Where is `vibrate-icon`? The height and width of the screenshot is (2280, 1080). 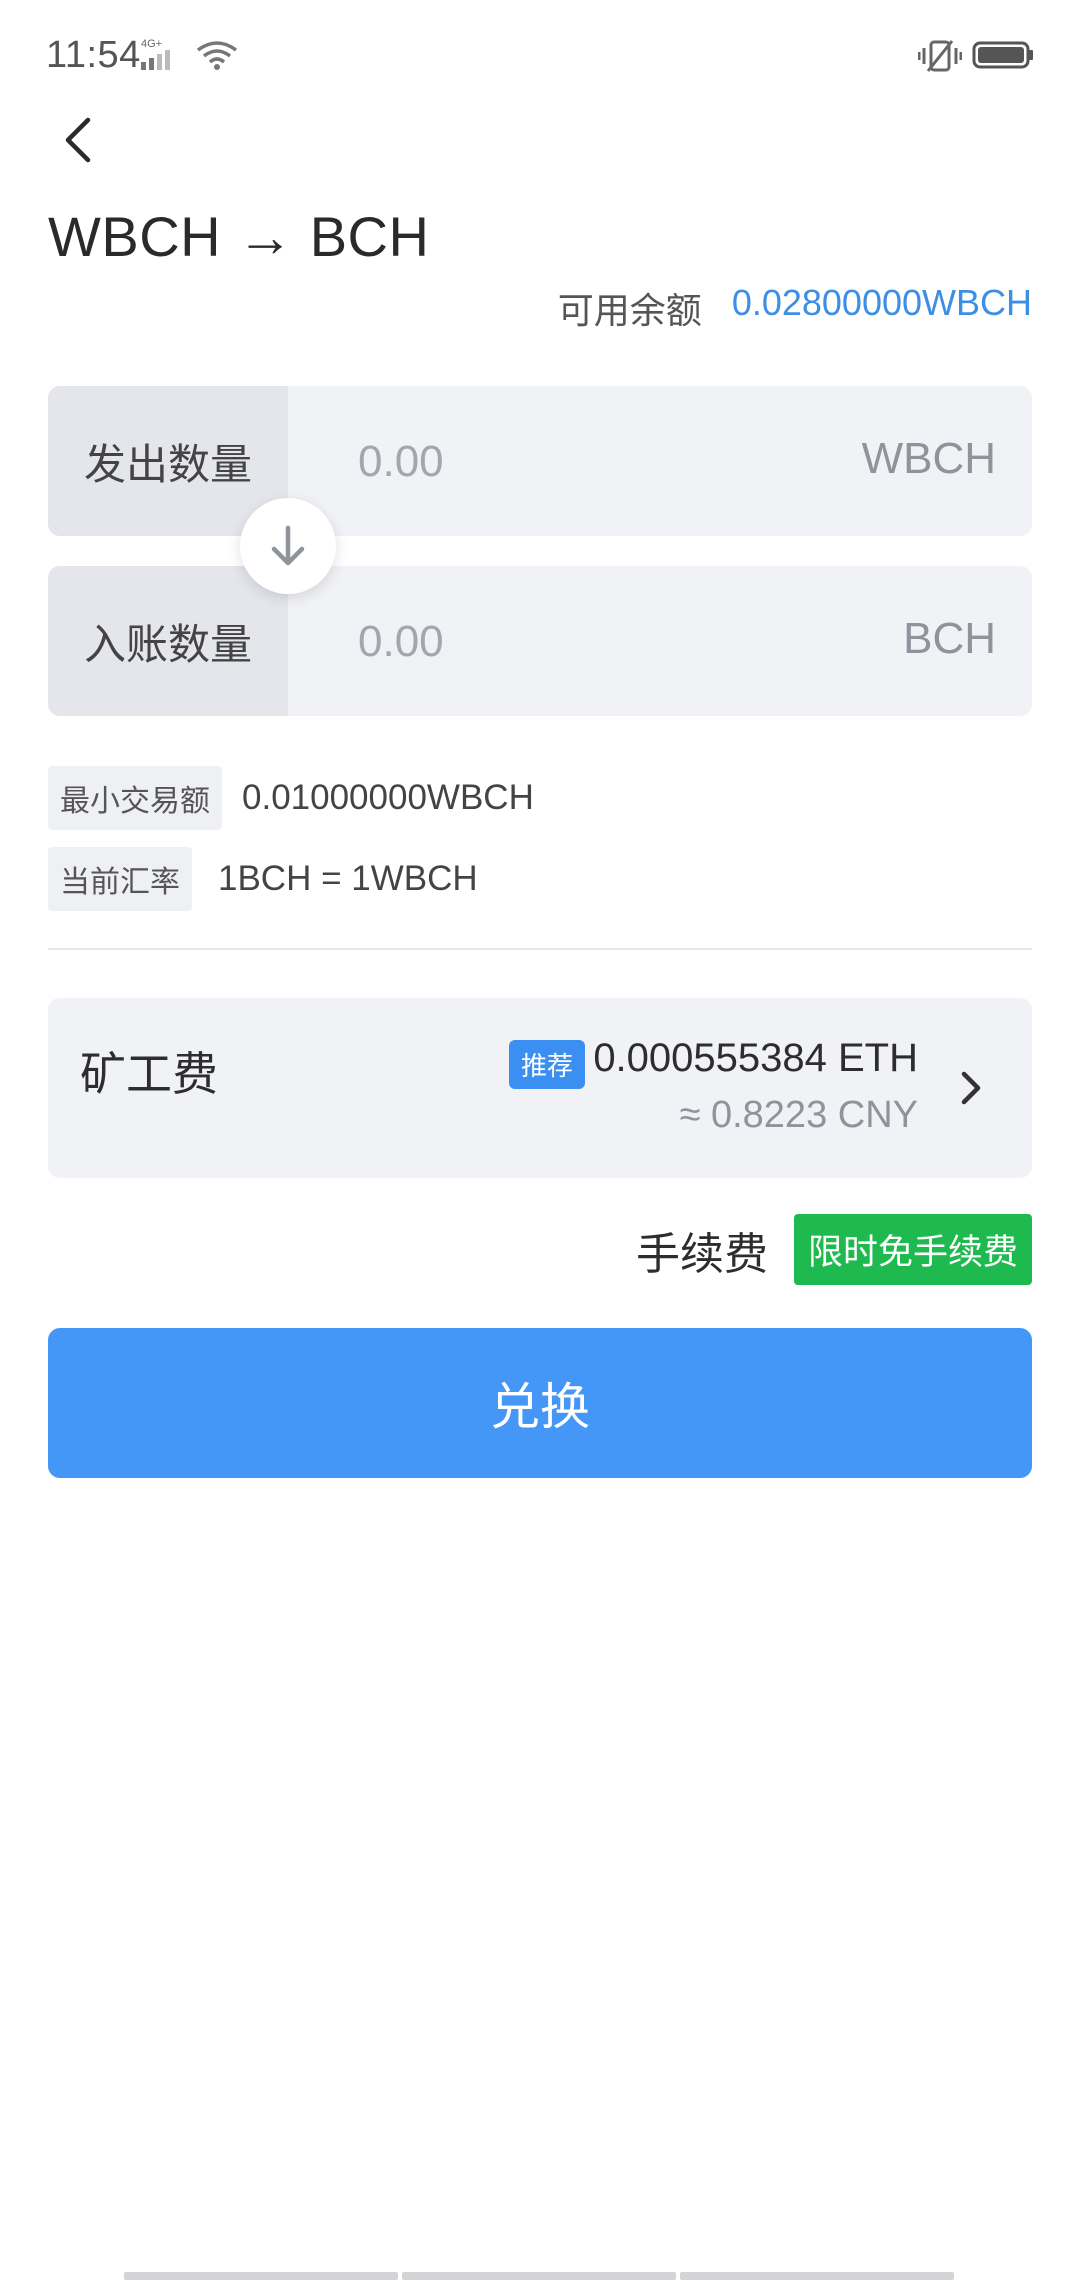 vibrate-icon is located at coordinates (940, 56).